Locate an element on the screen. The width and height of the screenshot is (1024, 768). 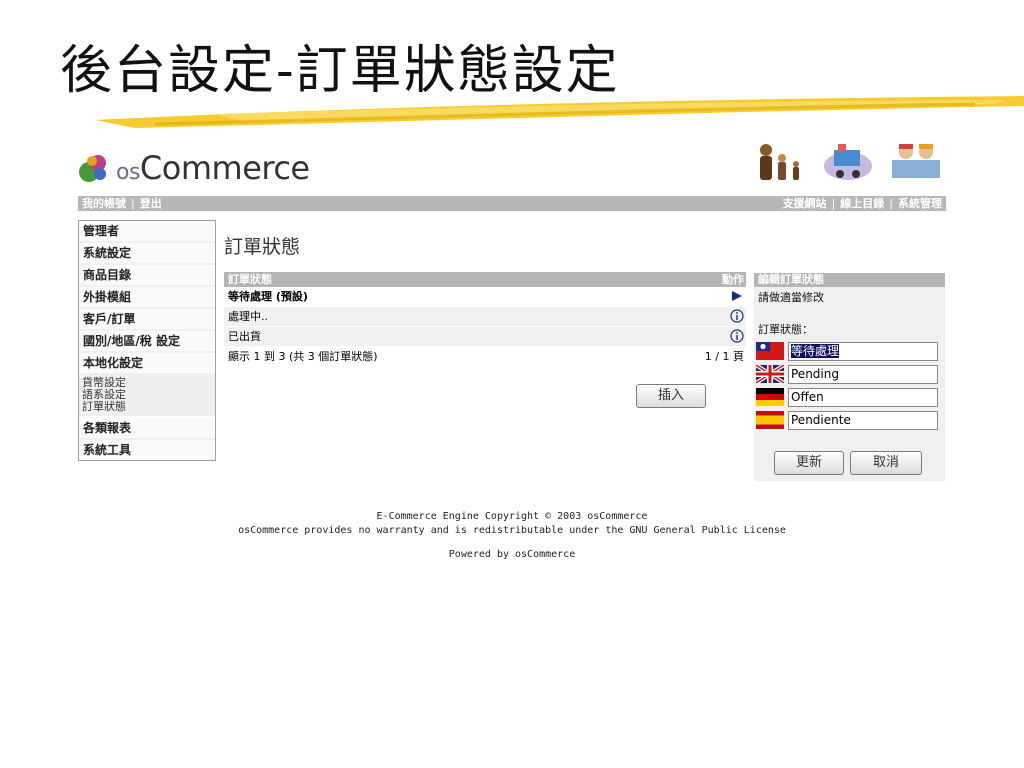
oscommerce-logo-icon is located at coordinates (92, 168).